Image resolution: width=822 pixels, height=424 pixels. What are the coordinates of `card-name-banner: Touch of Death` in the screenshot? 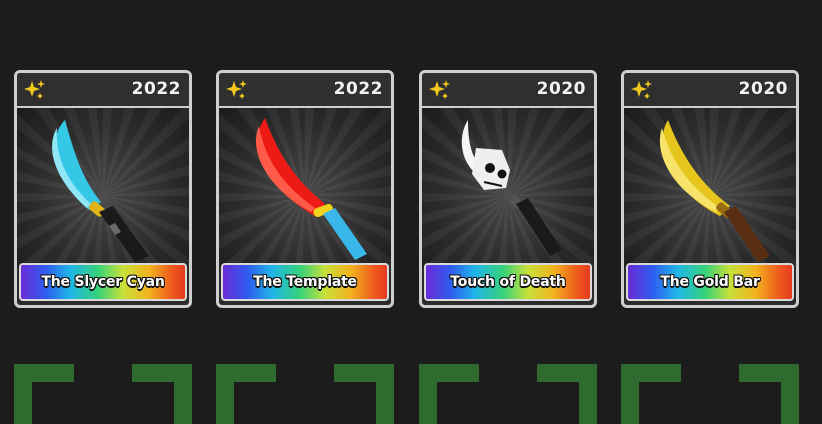 It's located at (508, 282).